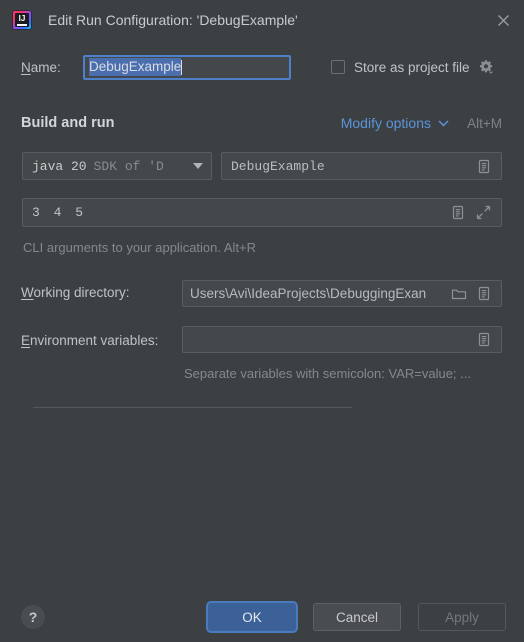  What do you see at coordinates (90, 340) in the screenshot?
I see `environment-variables-label: Environment variables:` at bounding box center [90, 340].